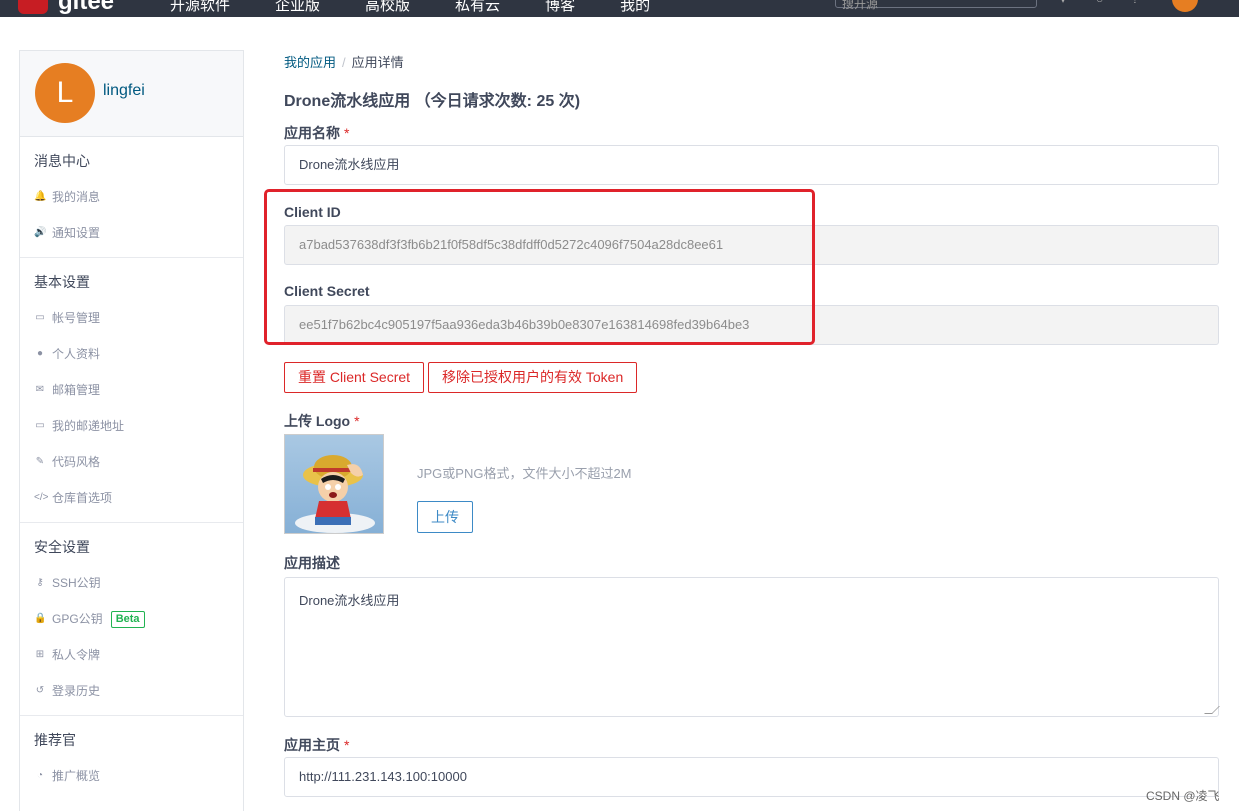 The image size is (1239, 811). What do you see at coordinates (1183, 796) in the screenshot?
I see `watermark: CSDN @凌飞` at bounding box center [1183, 796].